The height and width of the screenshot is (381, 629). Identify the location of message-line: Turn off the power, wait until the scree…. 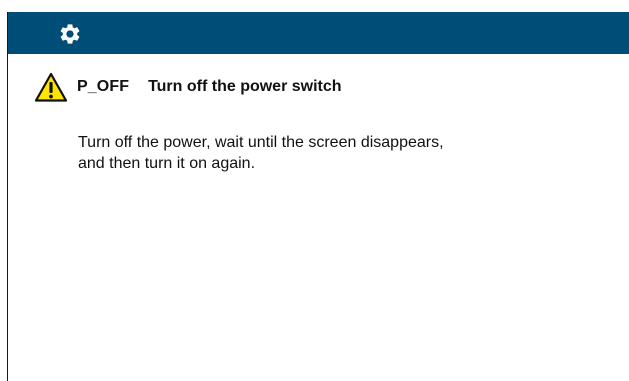
(261, 142).